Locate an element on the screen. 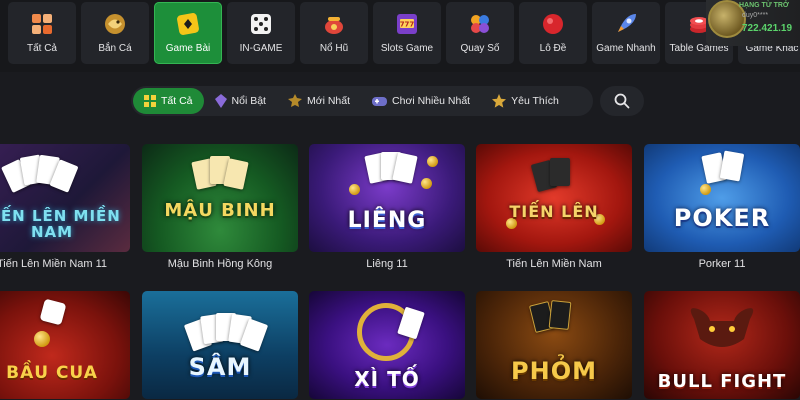 This screenshot has width=800, height=400. filter-label: Yêu Thích is located at coordinates (535, 101).